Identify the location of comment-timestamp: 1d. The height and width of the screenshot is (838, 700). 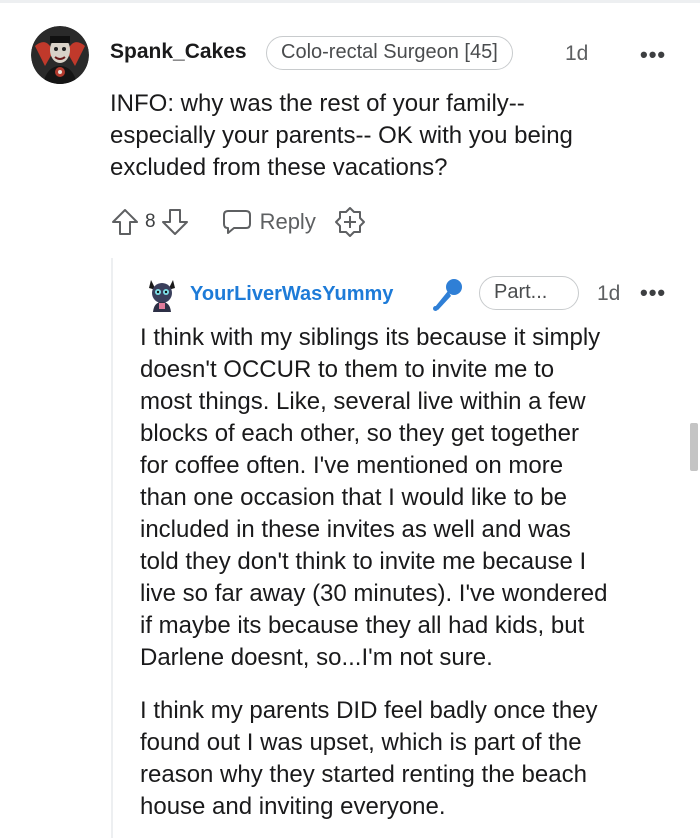
(577, 53).